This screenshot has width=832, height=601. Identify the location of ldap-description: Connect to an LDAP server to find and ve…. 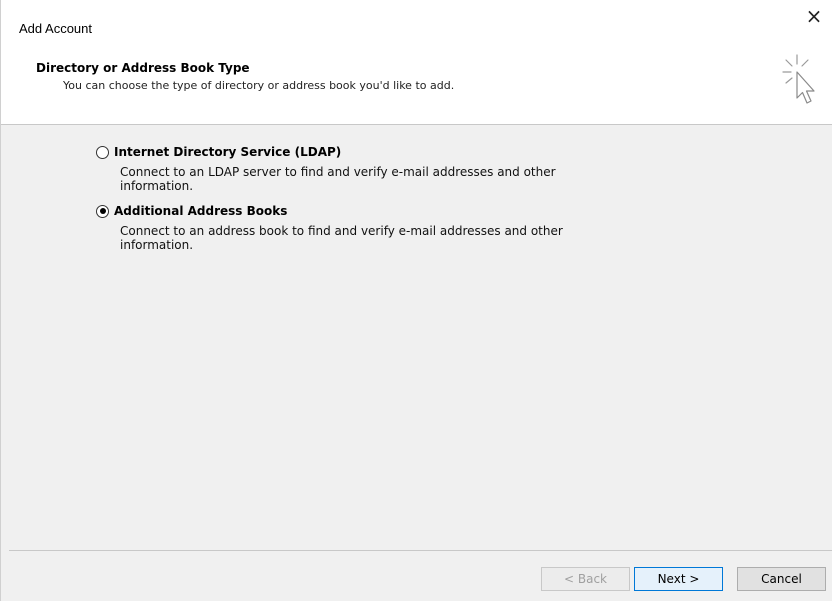
(338, 179).